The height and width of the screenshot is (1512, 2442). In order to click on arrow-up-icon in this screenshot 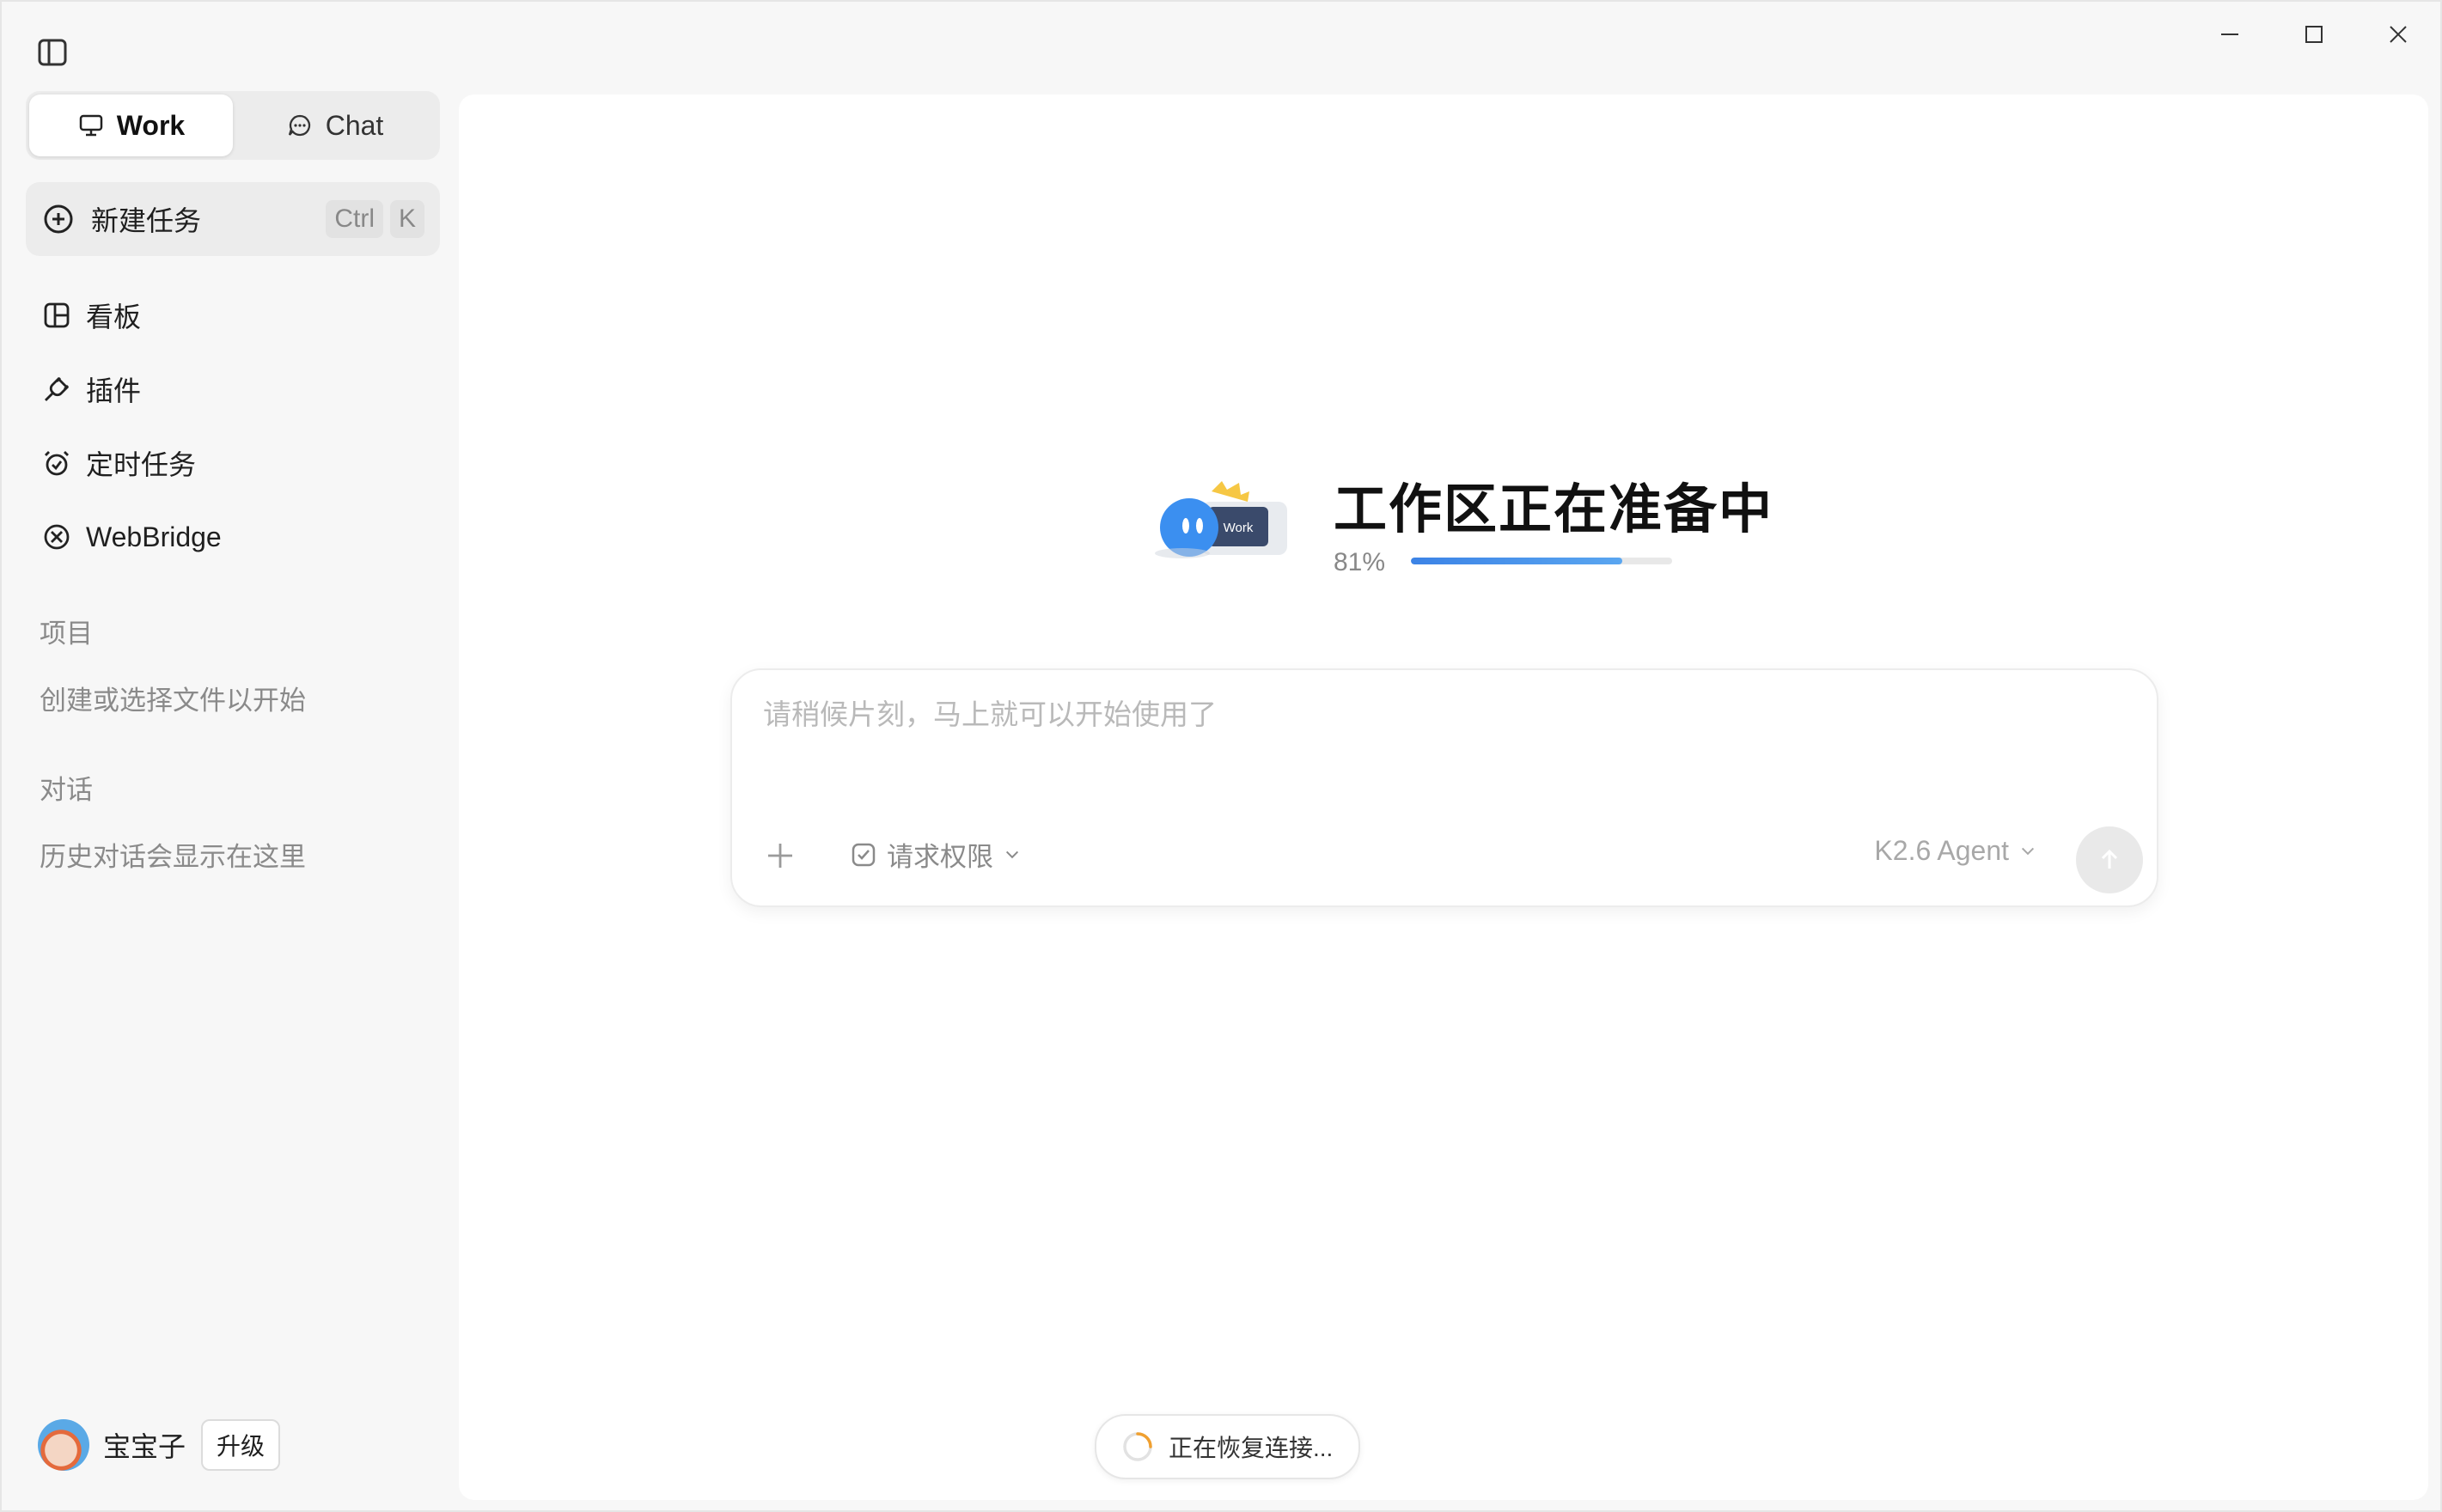, I will do `click(2109, 859)`.